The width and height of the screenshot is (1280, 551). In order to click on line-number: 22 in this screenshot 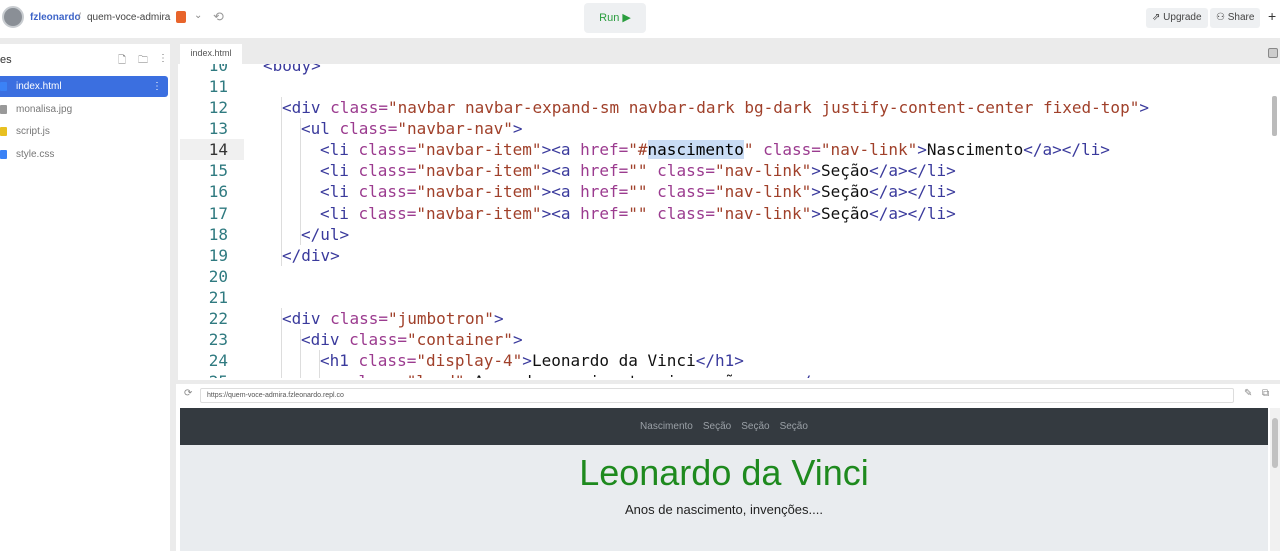, I will do `click(218, 318)`.